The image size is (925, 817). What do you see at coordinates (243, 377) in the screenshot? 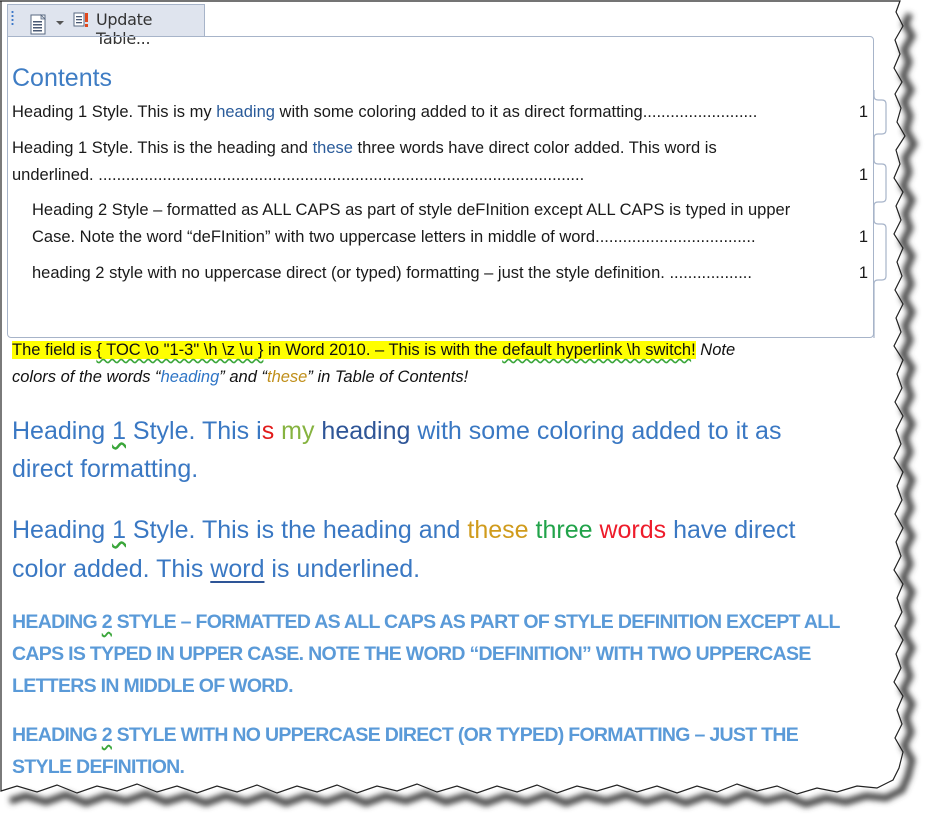
I see `note-text: ” and “` at bounding box center [243, 377].